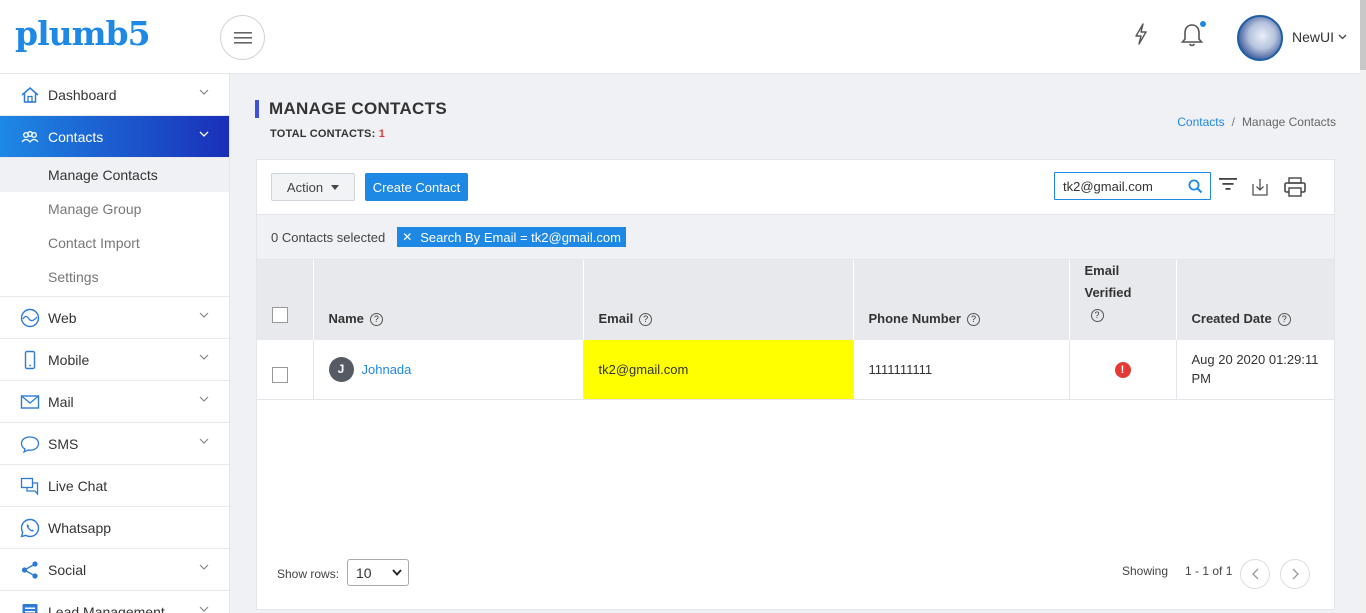  I want to click on breadcrumb-contacts-link: Contacts, so click(1200, 122).